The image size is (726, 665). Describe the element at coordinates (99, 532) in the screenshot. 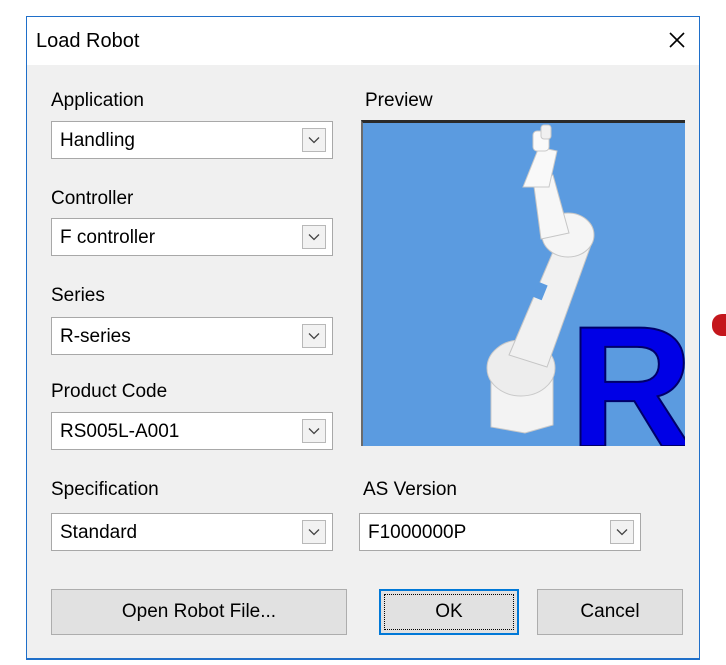

I see `specification-value: Standard` at that location.